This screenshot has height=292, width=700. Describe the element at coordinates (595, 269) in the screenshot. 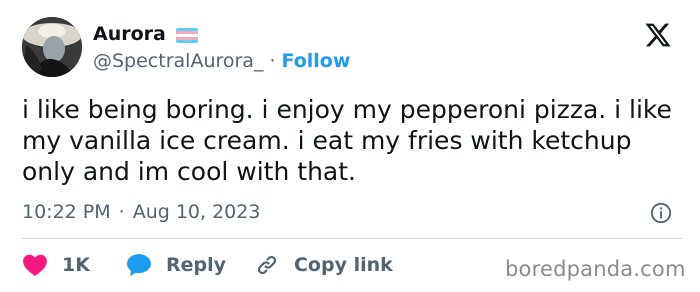

I see `watermark: boredpanda.com` at that location.